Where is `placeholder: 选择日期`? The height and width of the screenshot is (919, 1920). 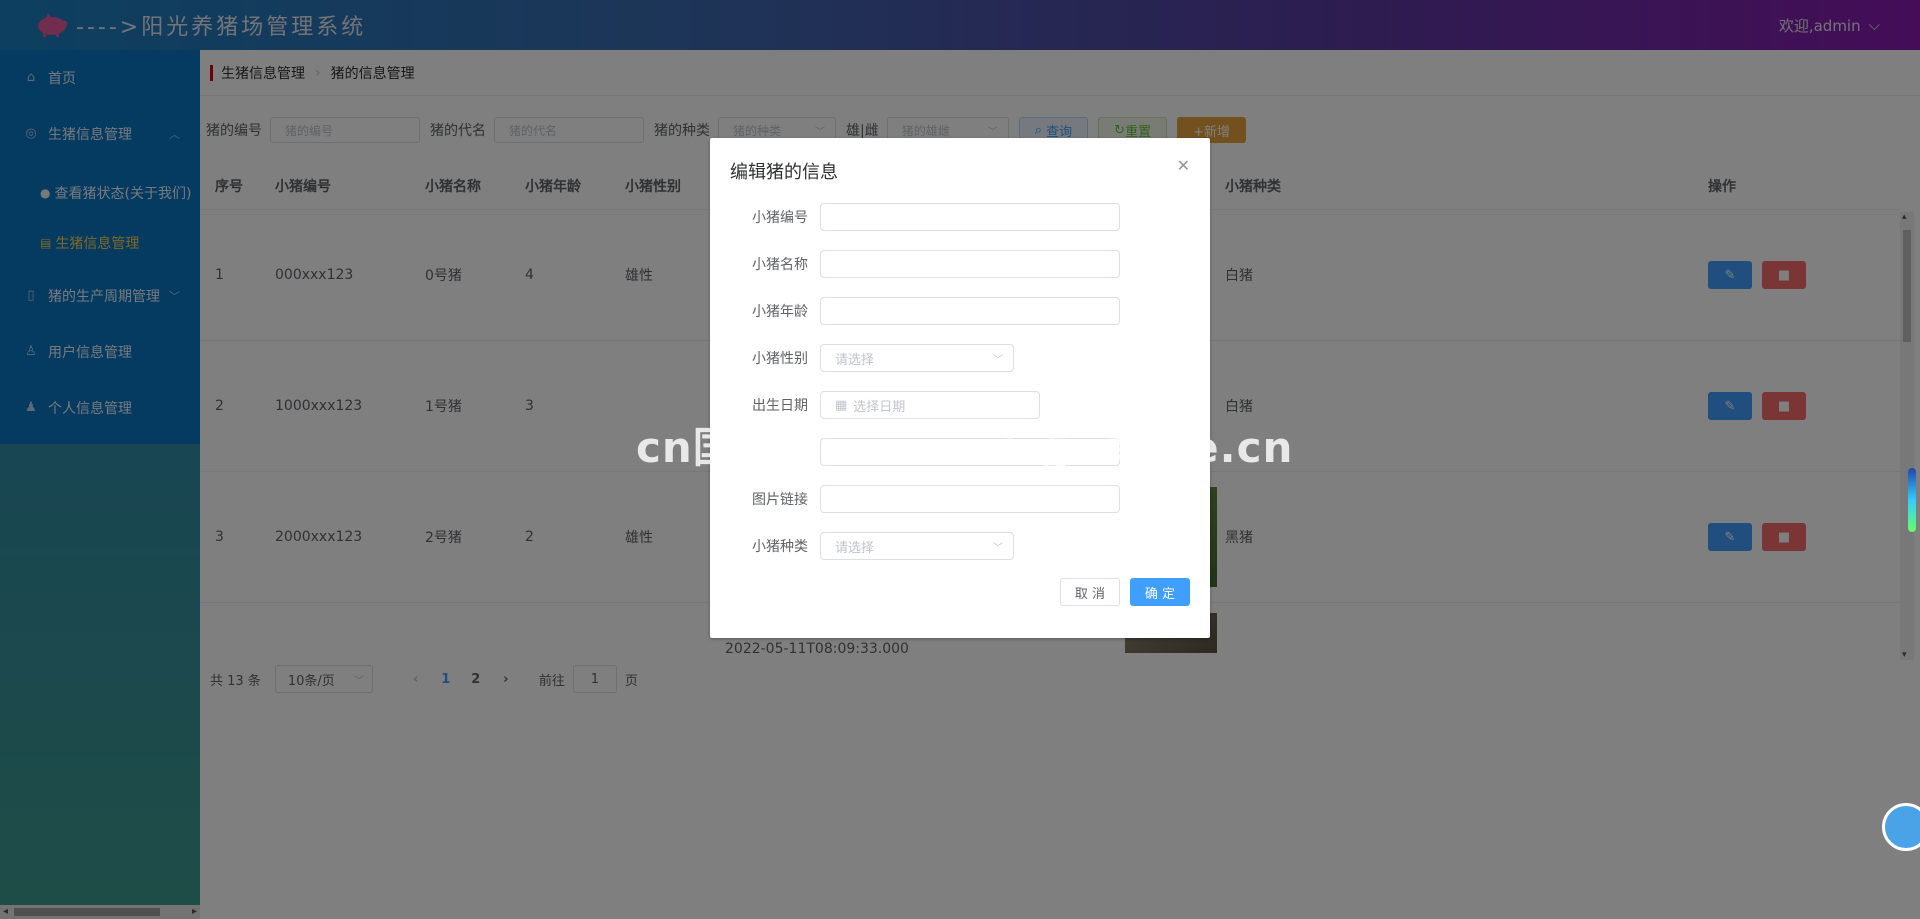
placeholder: 选择日期 is located at coordinates (879, 407).